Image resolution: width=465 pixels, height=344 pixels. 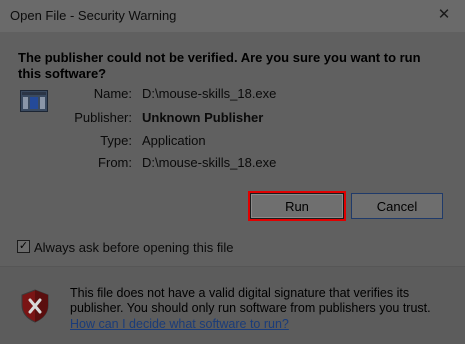 I want to click on name-value: D:\mouse-skills_18.exe, so click(x=209, y=93).